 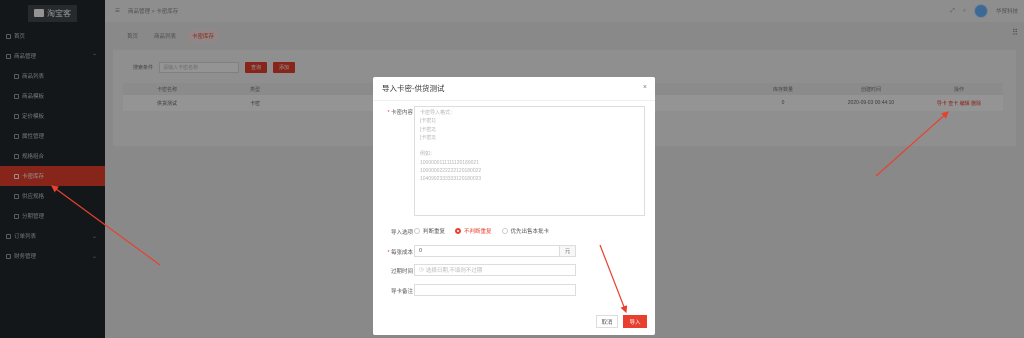 I want to click on radio-label: 判断重复, so click(x=434, y=232).